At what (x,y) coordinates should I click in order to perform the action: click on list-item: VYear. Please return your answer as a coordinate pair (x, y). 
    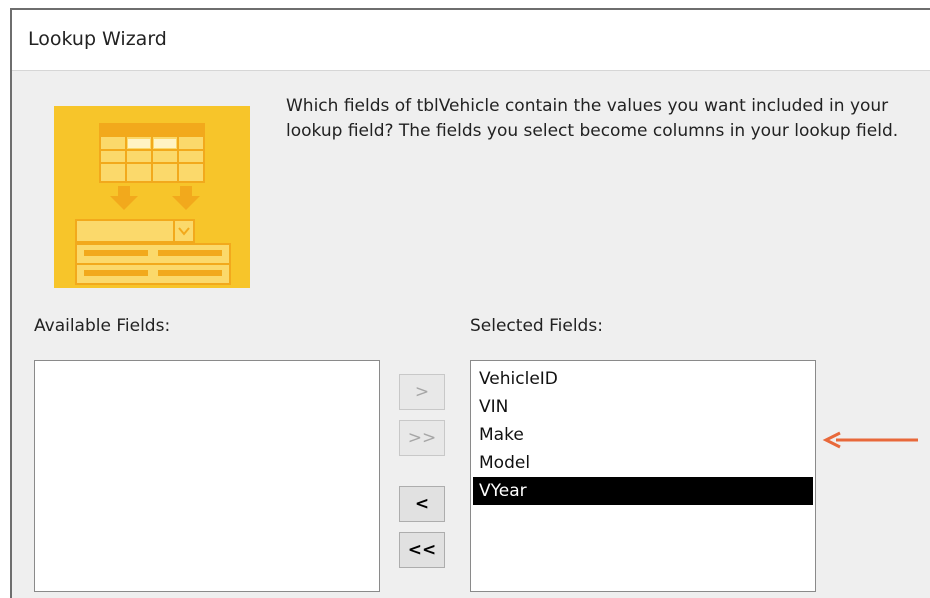
    Looking at the image, I should click on (643, 491).